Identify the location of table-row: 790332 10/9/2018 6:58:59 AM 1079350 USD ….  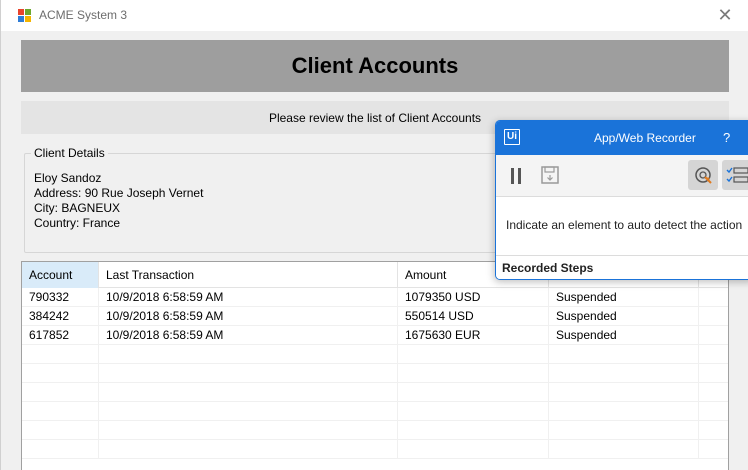
(375, 297).